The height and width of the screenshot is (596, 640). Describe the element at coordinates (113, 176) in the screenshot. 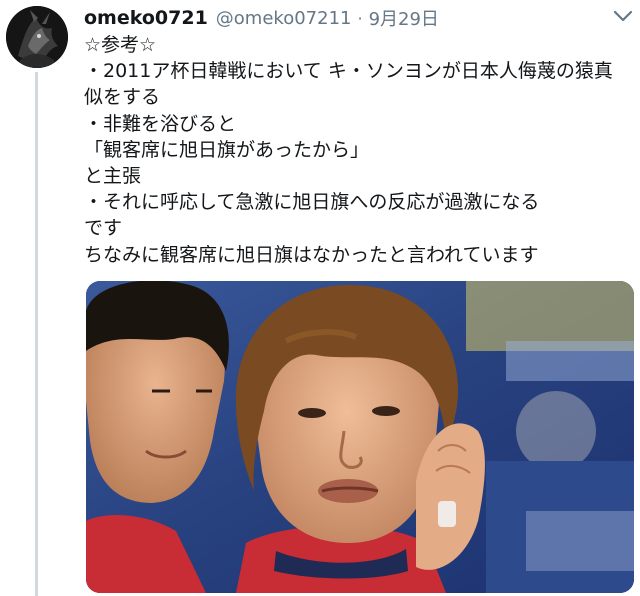

I see `tweet-text-line: と主張` at that location.